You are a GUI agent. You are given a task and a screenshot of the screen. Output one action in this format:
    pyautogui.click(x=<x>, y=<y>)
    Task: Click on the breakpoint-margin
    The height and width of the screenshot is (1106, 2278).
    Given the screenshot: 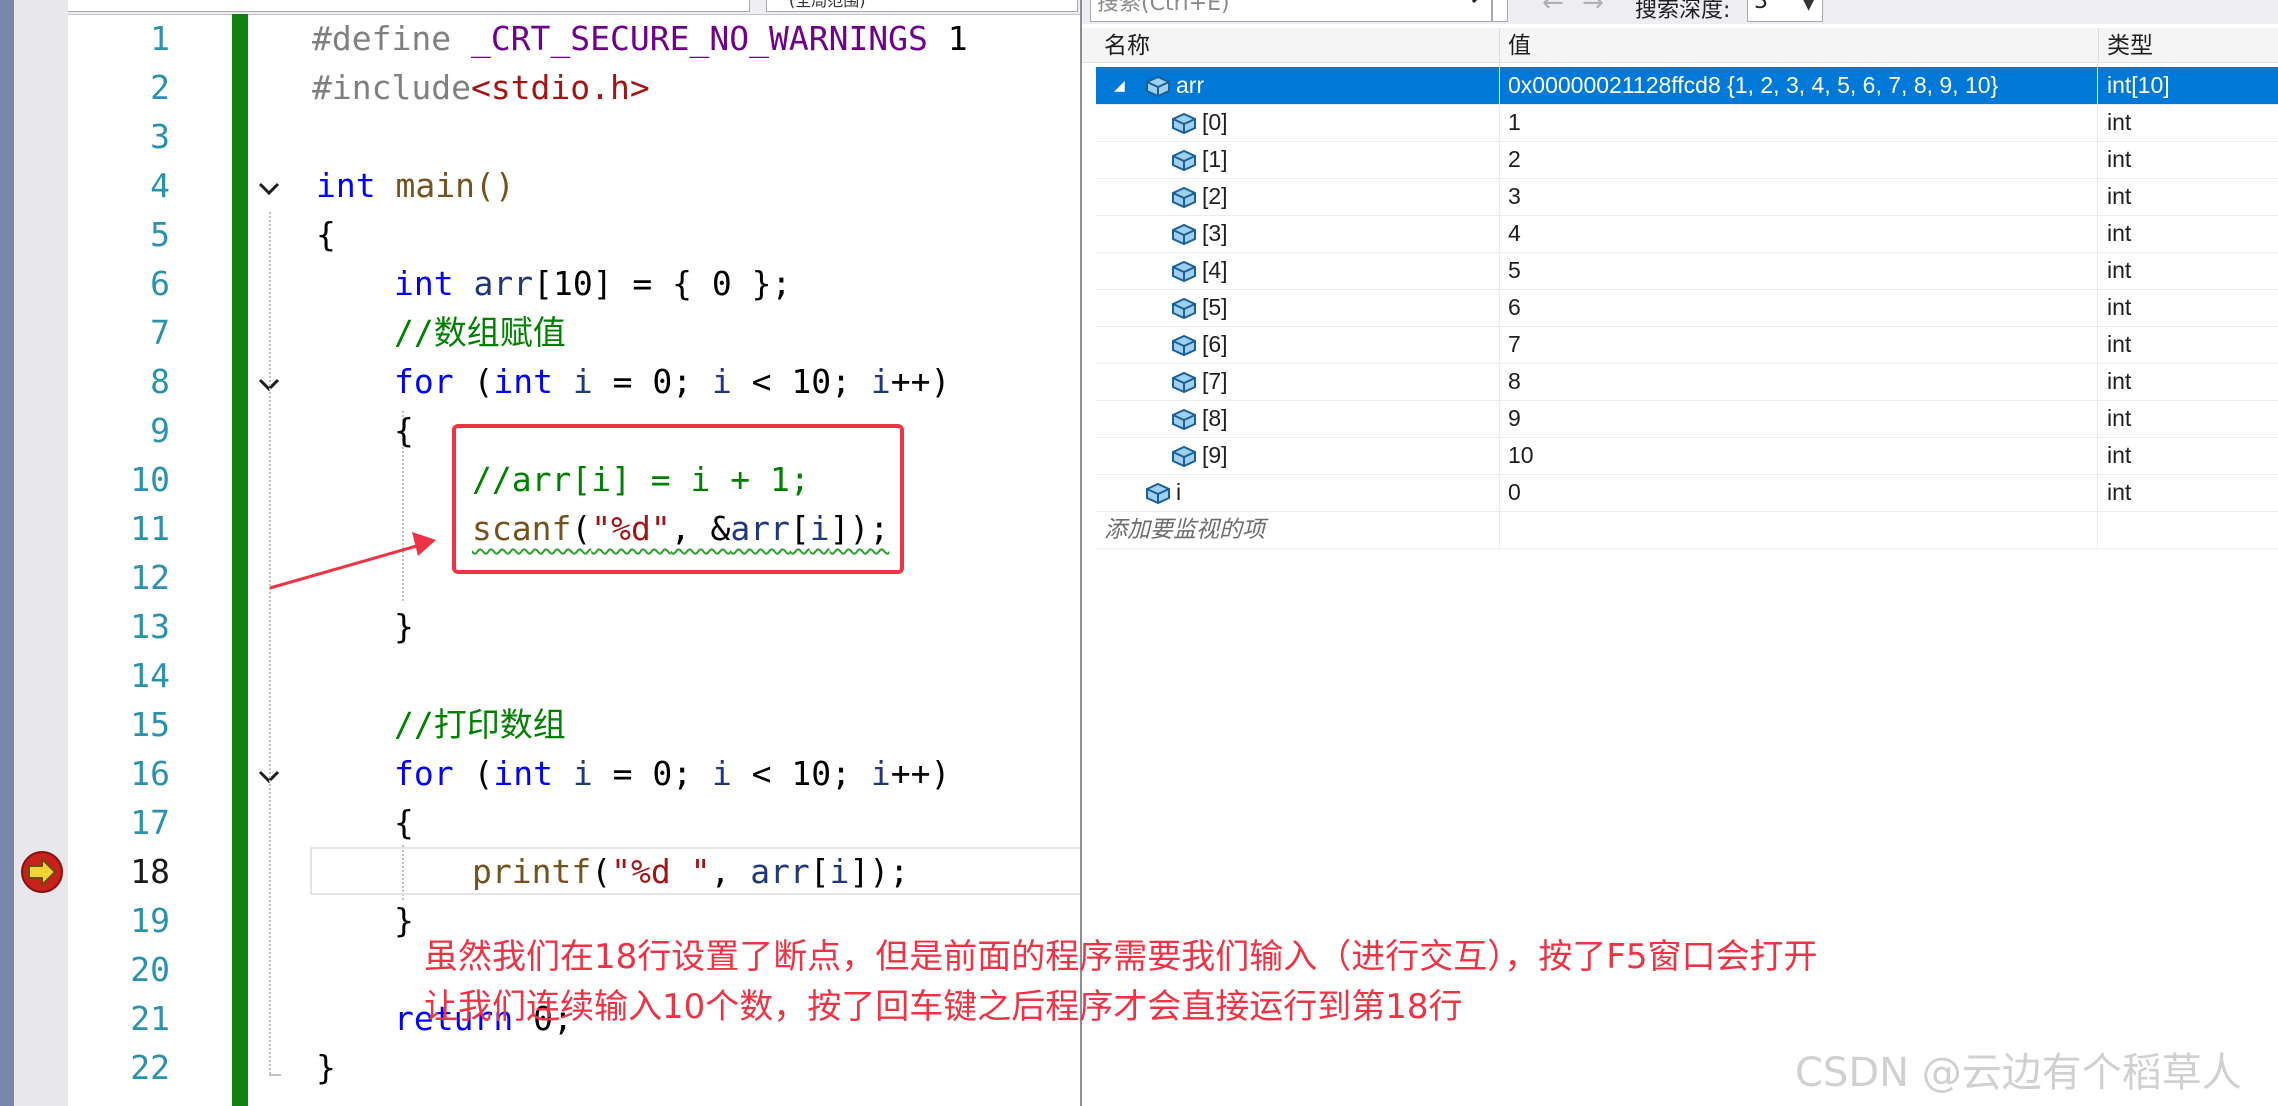 What is the action you would take?
    pyautogui.click(x=41, y=553)
    